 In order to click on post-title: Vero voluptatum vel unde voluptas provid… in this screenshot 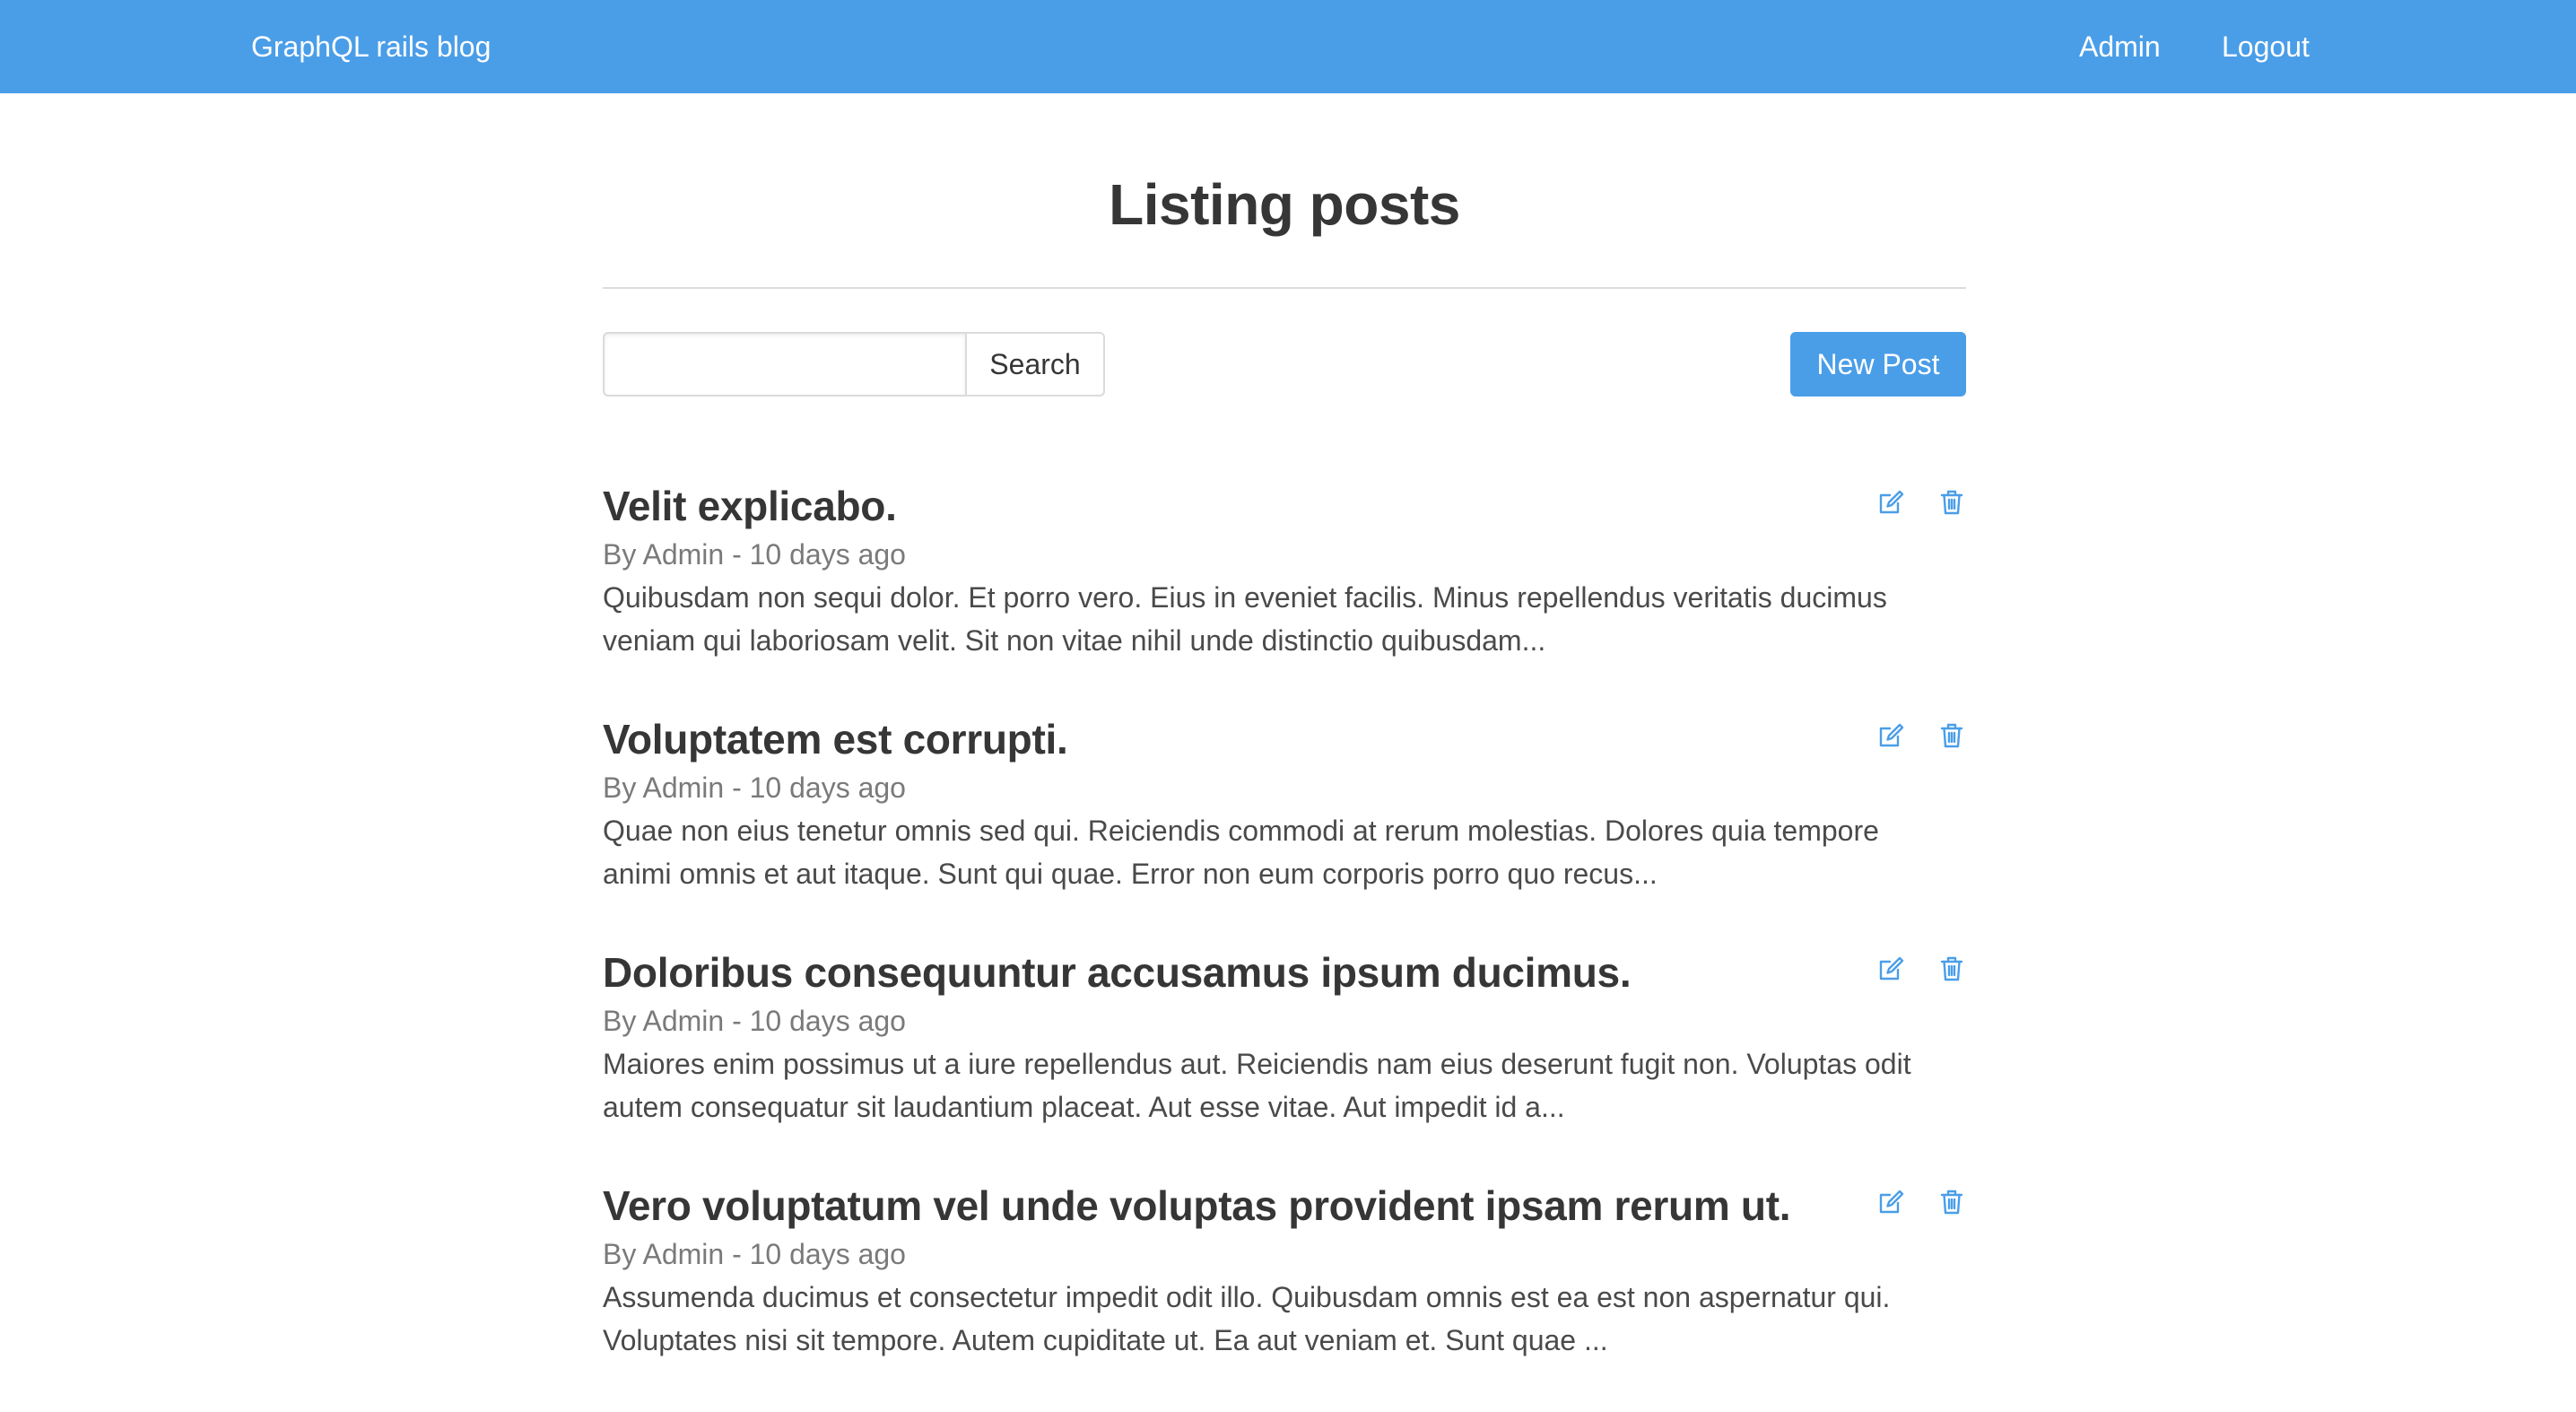, I will do `click(1197, 1206)`.